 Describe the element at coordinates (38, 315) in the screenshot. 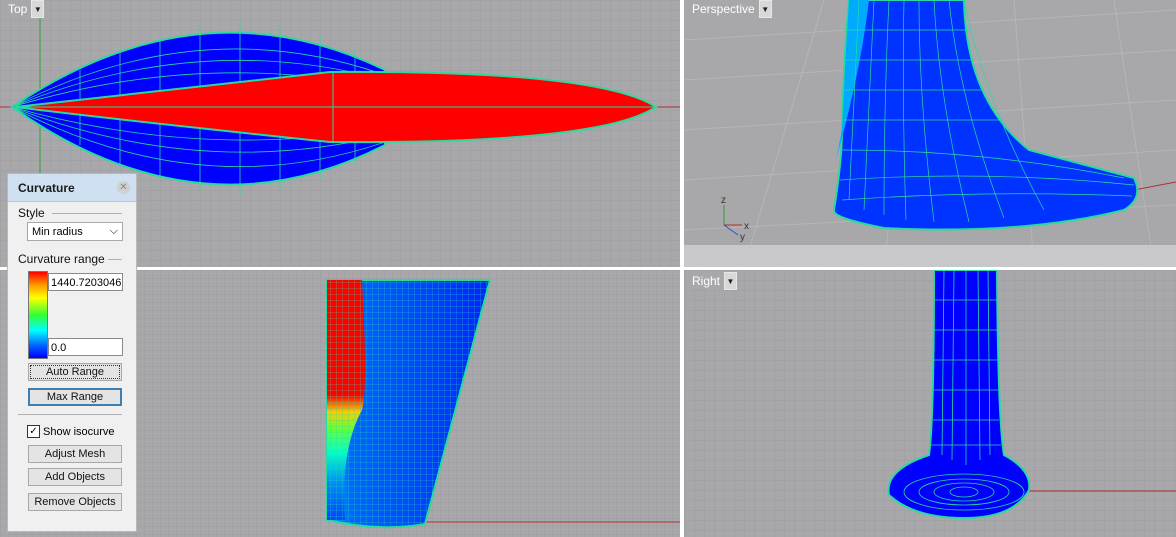

I see `color-legend-bar` at that location.